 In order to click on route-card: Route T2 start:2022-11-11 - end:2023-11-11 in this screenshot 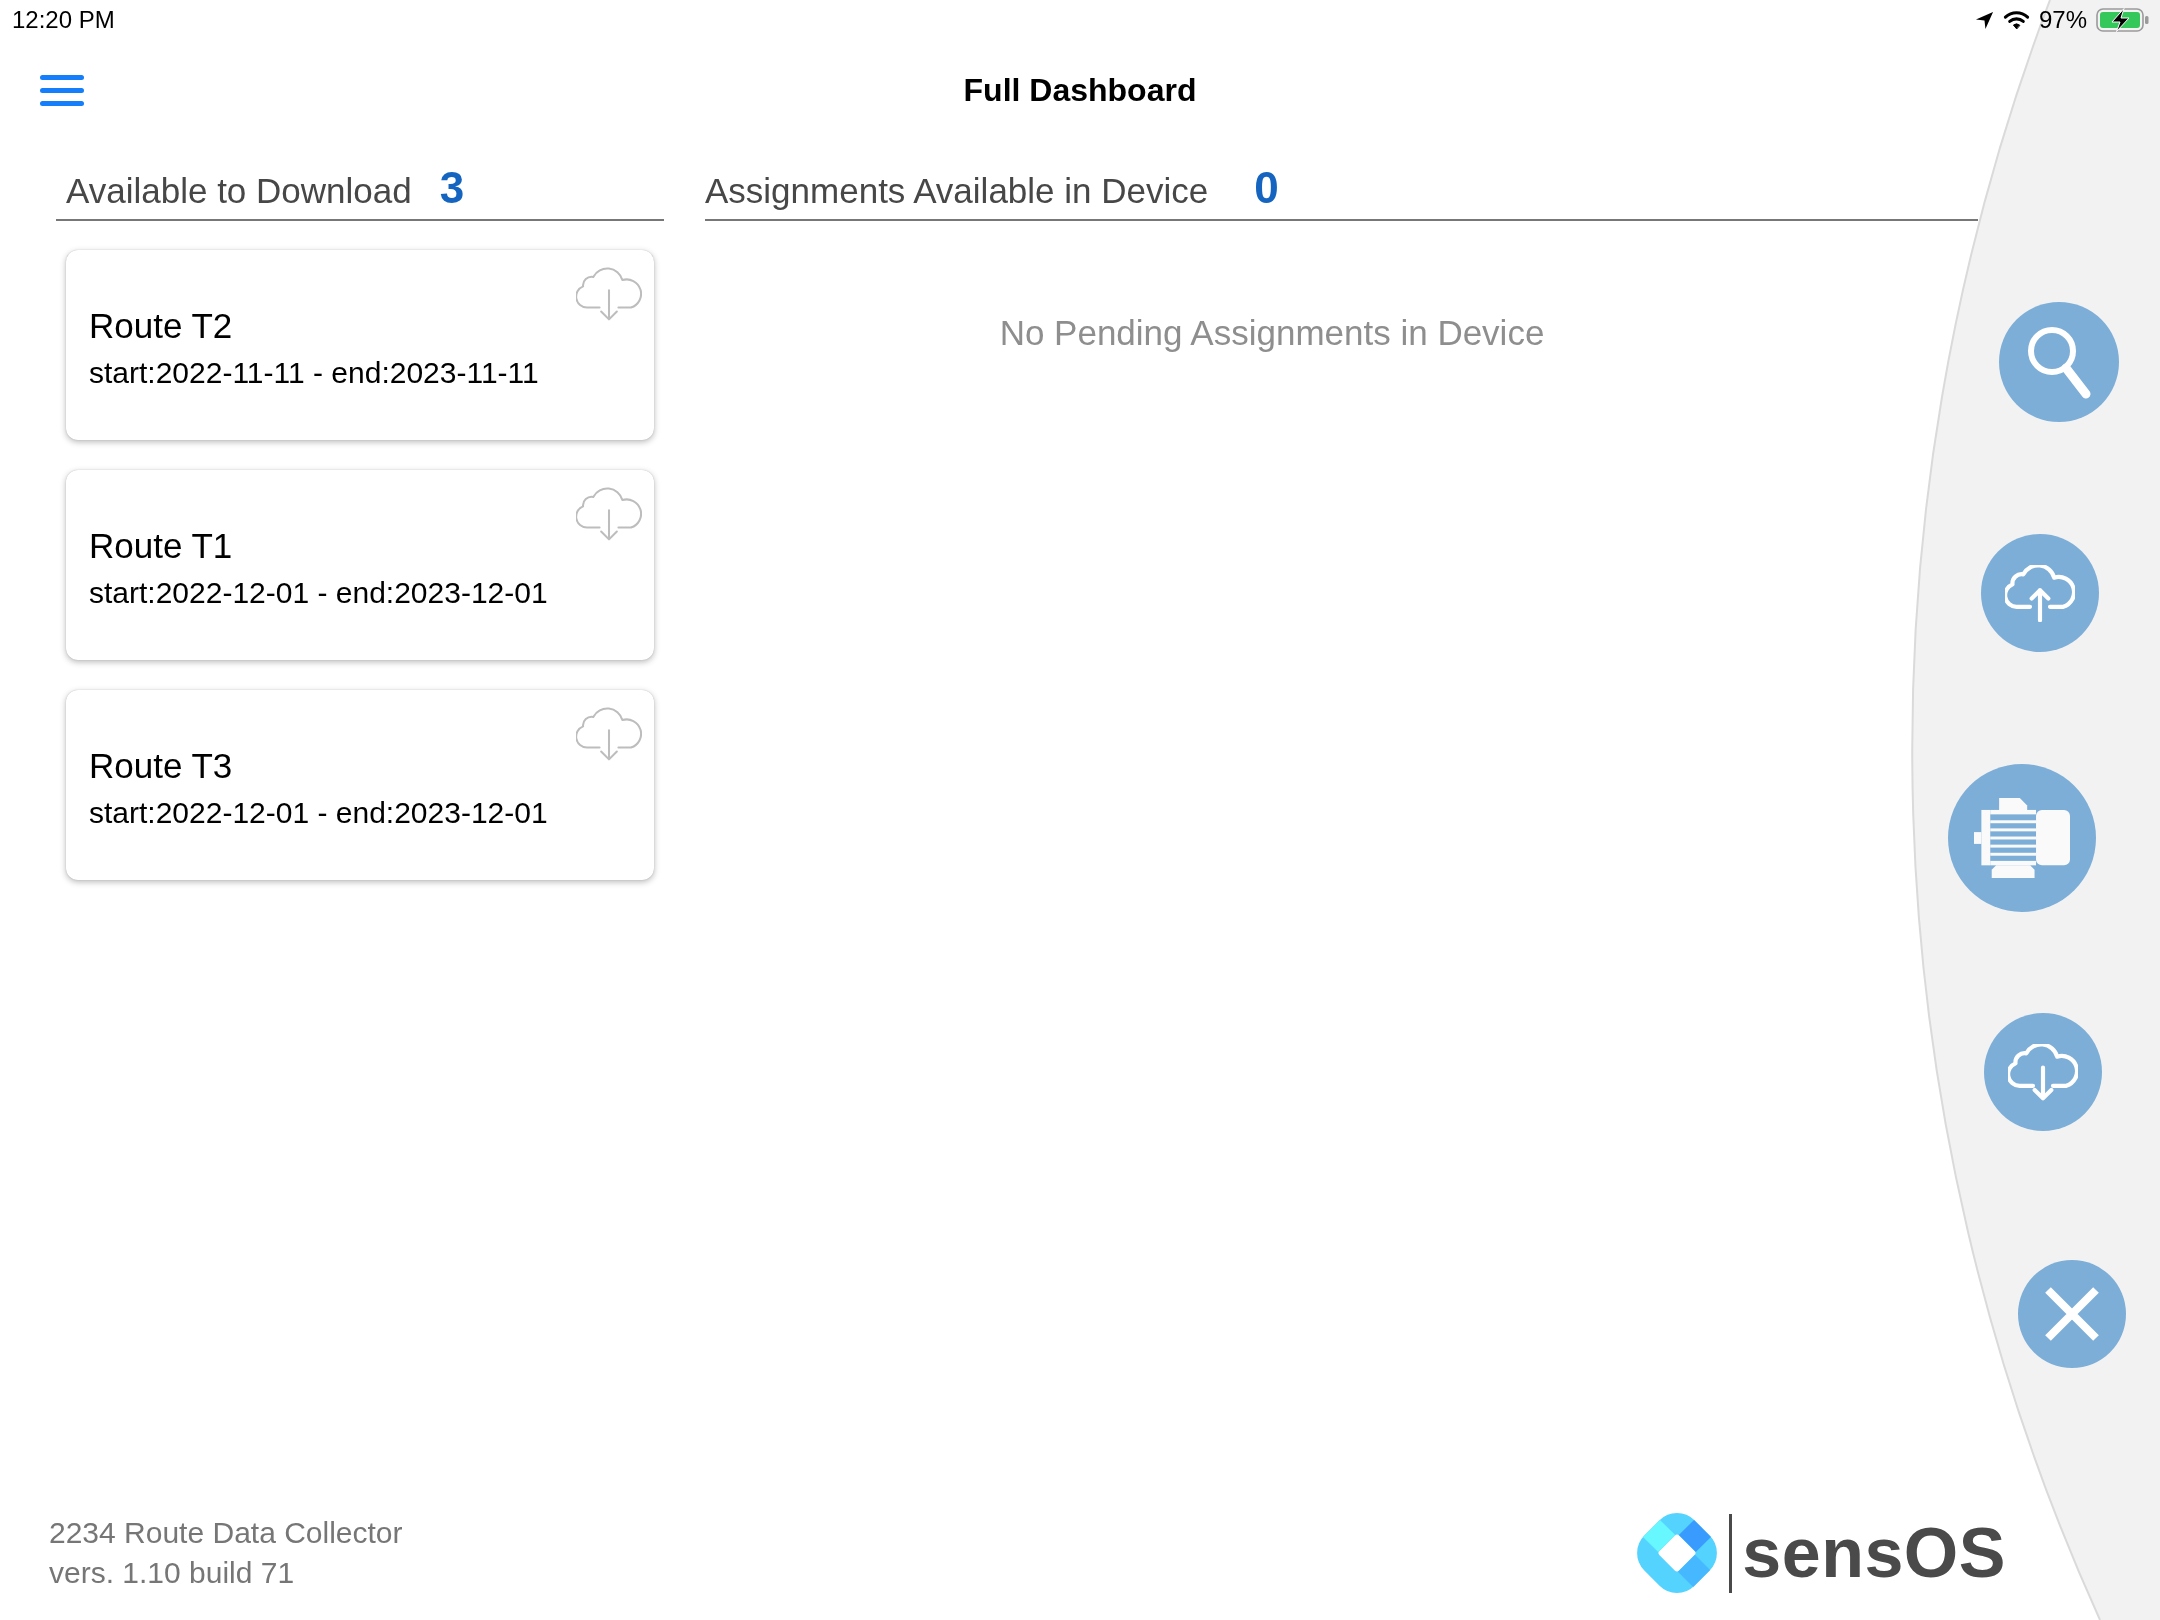, I will do `click(360, 344)`.